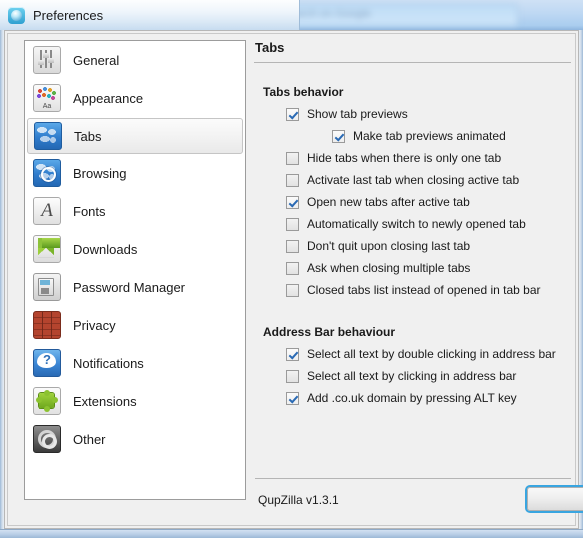 The height and width of the screenshot is (538, 583). Describe the element at coordinates (135, 60) in the screenshot. I see `sidebar-item-general: General` at that location.